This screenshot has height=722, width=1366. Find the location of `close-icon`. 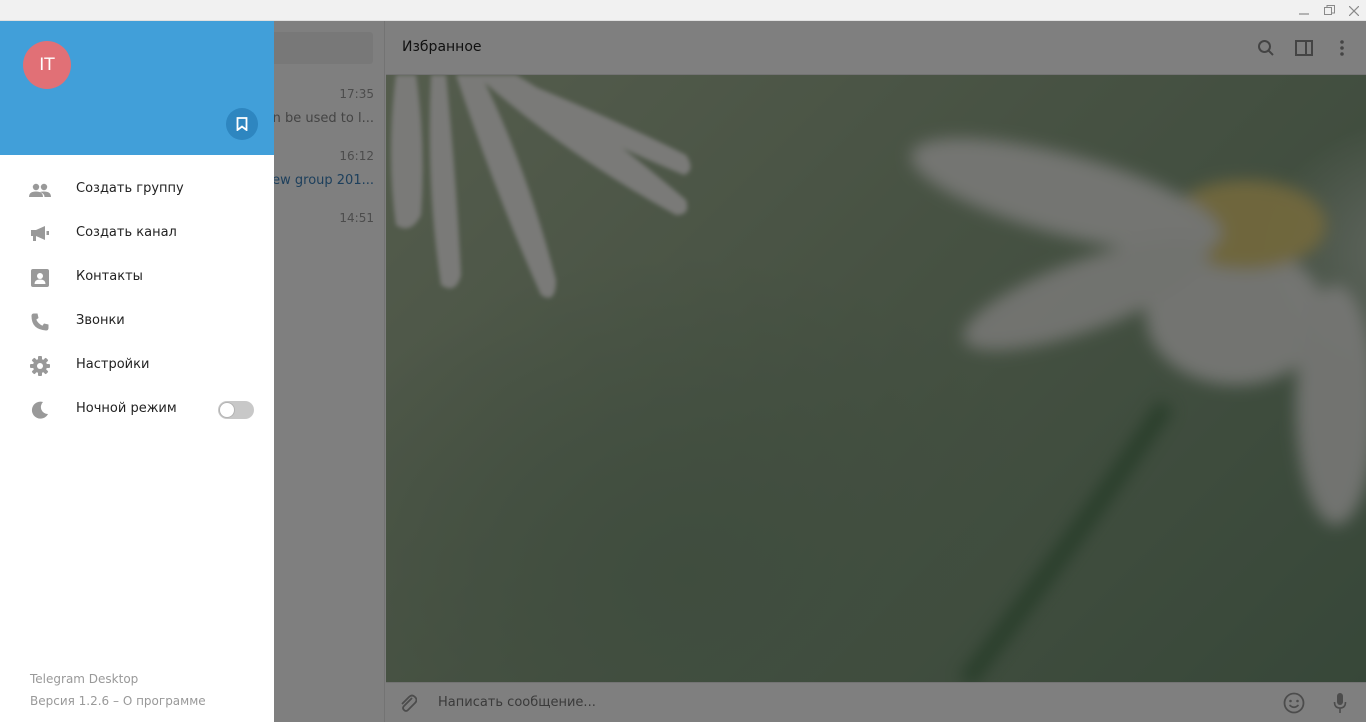

close-icon is located at coordinates (1354, 10).